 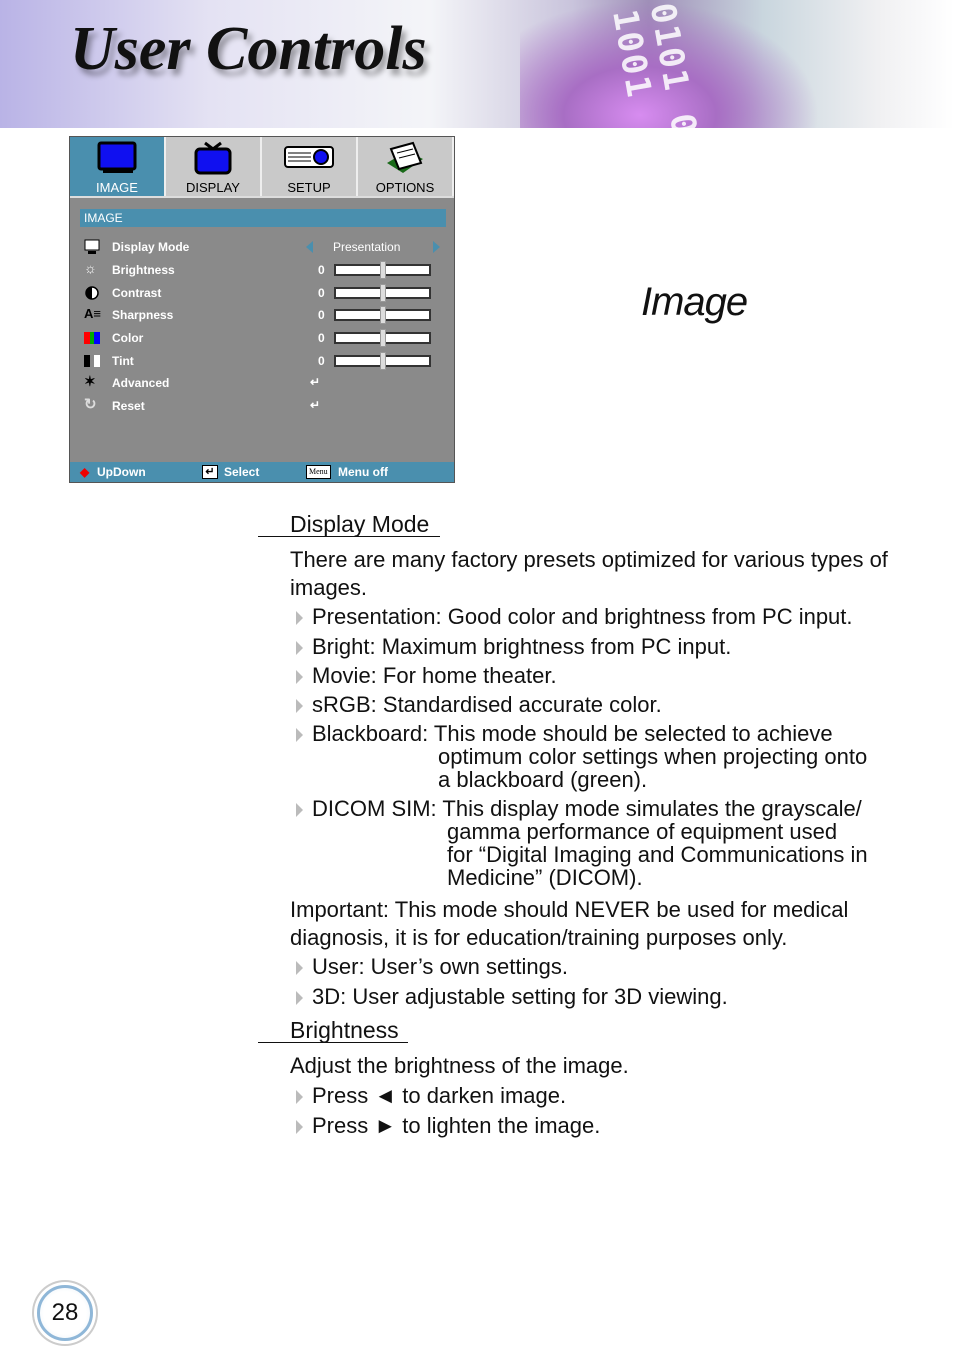 I want to click on tab-label: IMAGE, so click(x=117, y=187).